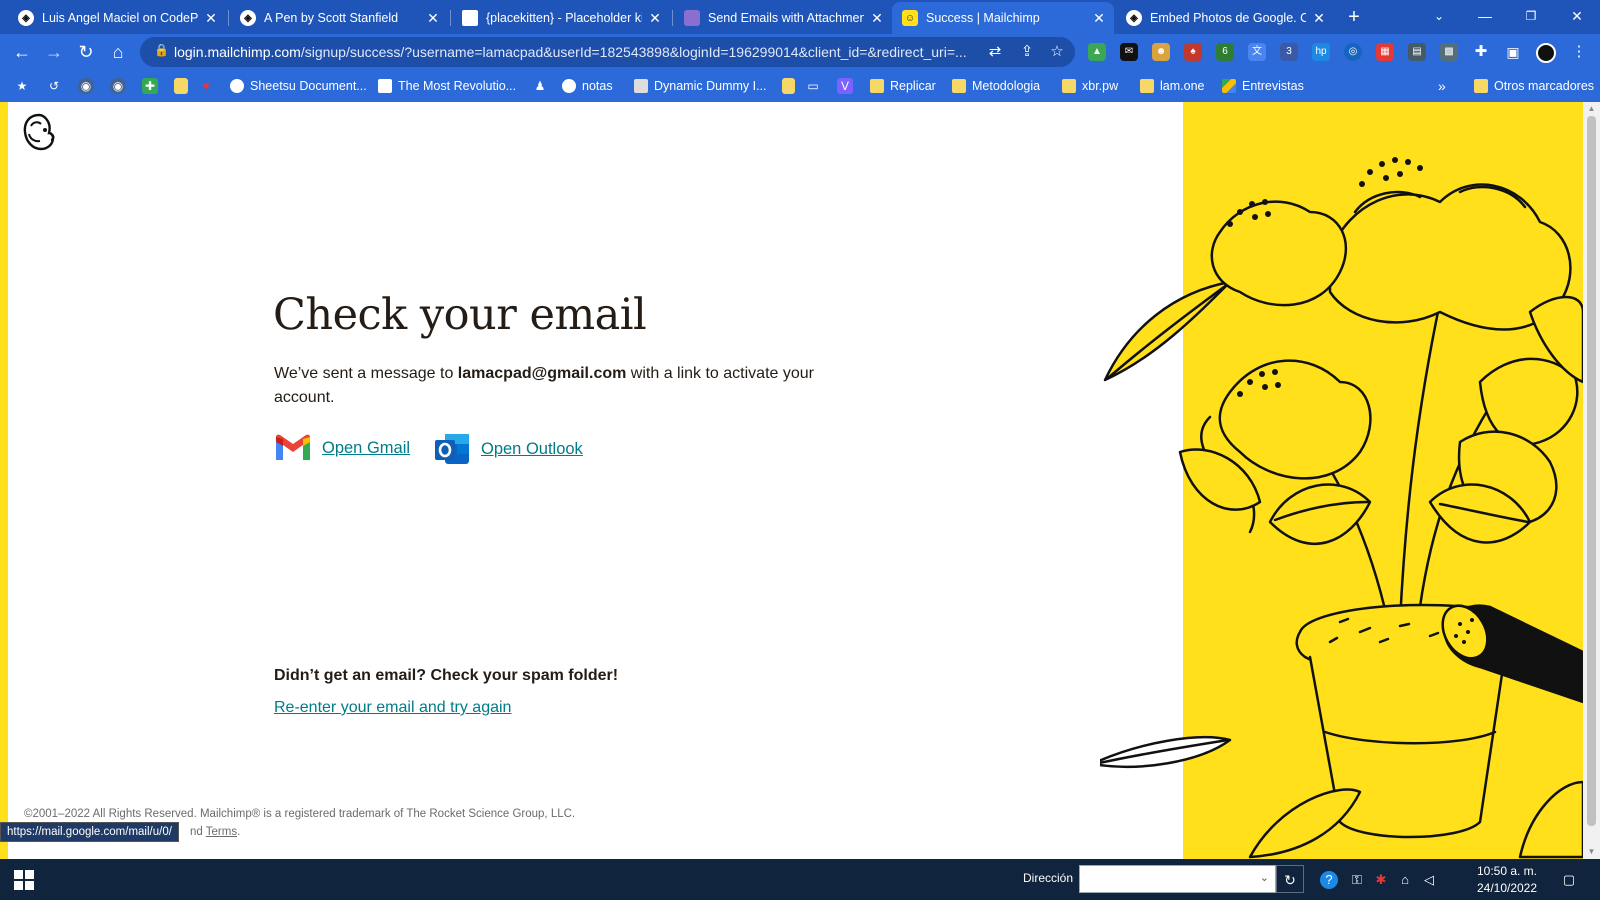  Describe the element at coordinates (181, 86) in the screenshot. I see `bookmark-icon` at that location.